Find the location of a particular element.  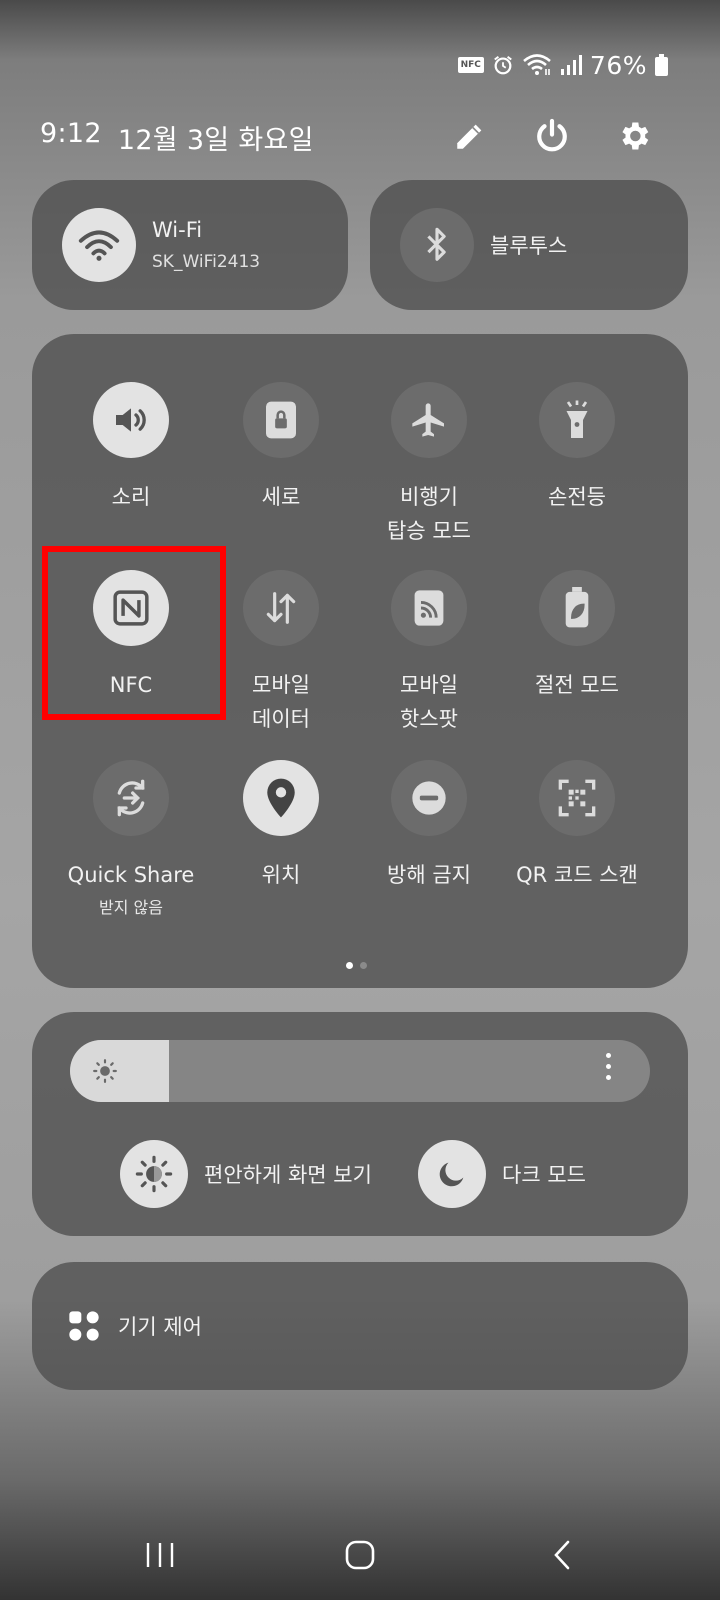

datetime: 9:12 12월 3일 화요일 is located at coordinates (177, 137).